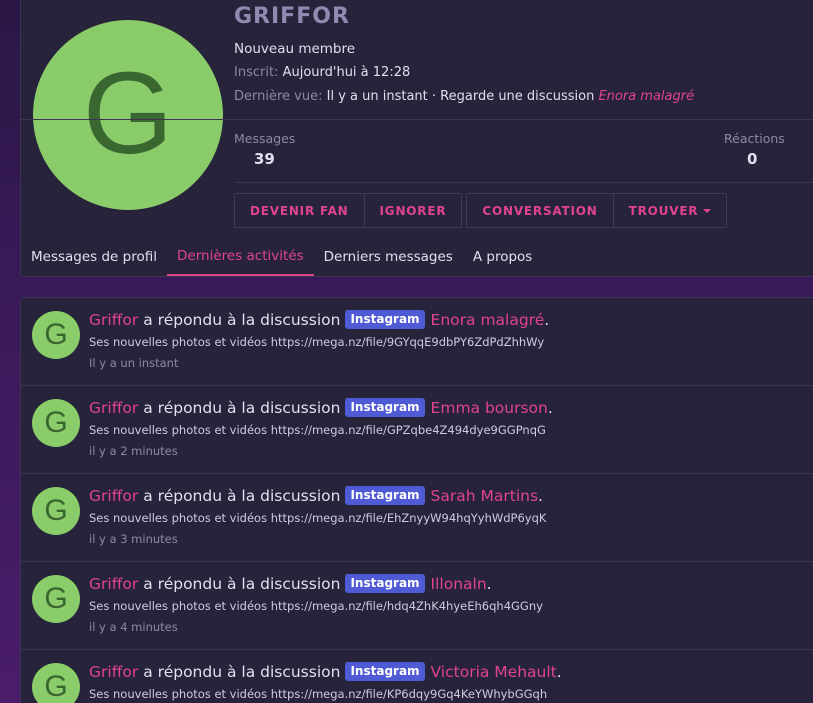 The image size is (813, 703). What do you see at coordinates (292, 16) in the screenshot?
I see `username: GRIFFOR` at bounding box center [292, 16].